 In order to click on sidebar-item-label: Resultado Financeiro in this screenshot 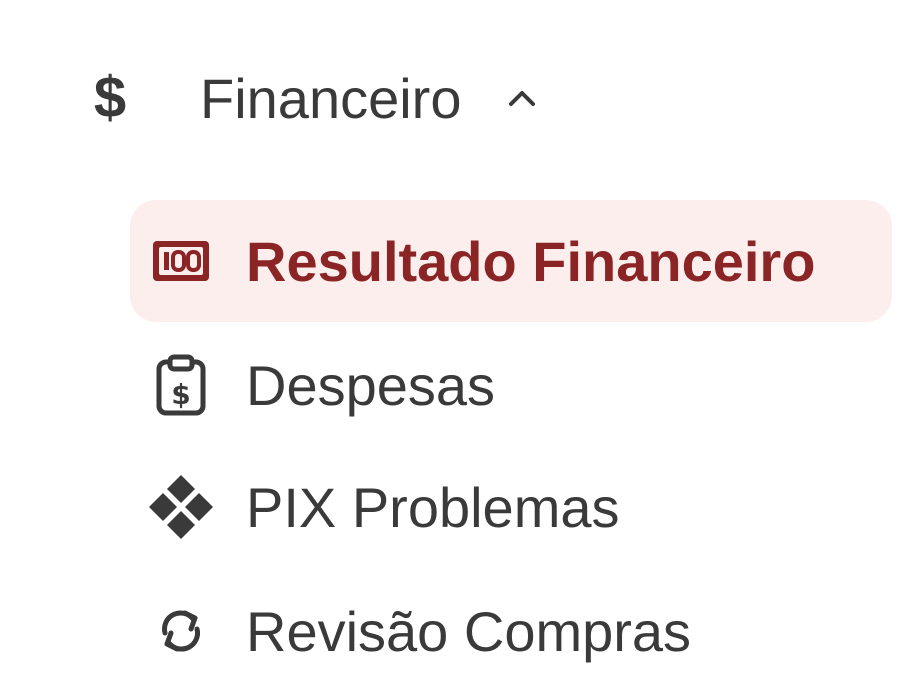, I will do `click(531, 261)`.